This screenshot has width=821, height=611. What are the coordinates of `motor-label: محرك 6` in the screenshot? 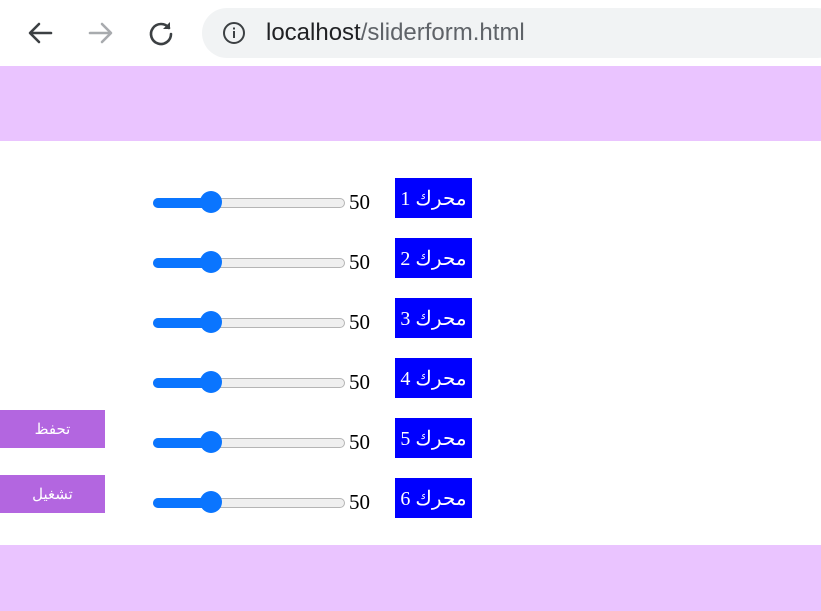 It's located at (433, 498).